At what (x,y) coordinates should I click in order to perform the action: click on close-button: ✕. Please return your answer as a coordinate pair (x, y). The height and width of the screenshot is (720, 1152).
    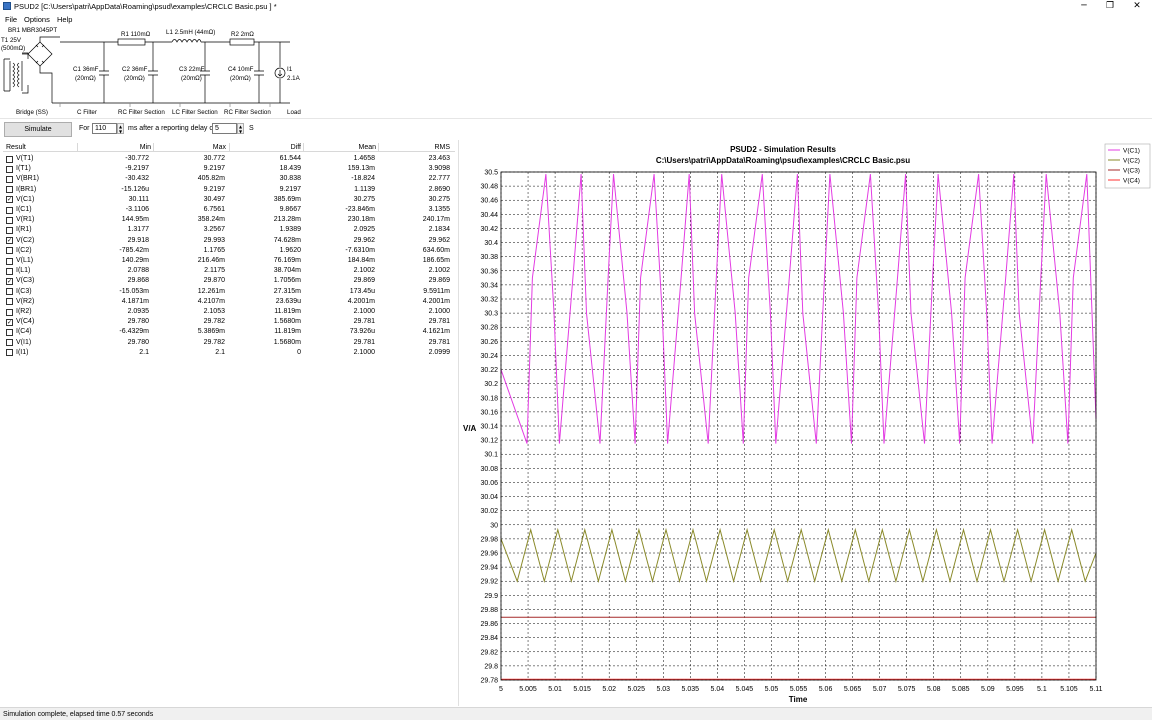
    Looking at the image, I should click on (1137, 6).